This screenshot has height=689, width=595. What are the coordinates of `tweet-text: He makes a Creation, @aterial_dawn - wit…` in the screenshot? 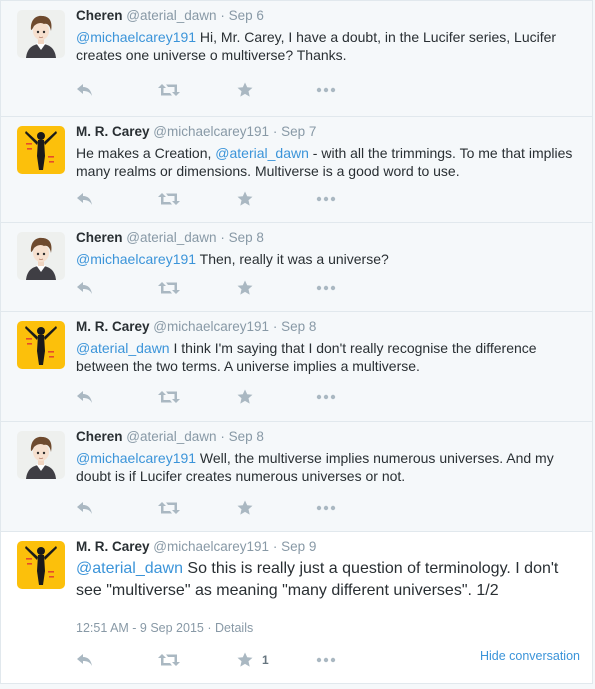 It's located at (326, 162).